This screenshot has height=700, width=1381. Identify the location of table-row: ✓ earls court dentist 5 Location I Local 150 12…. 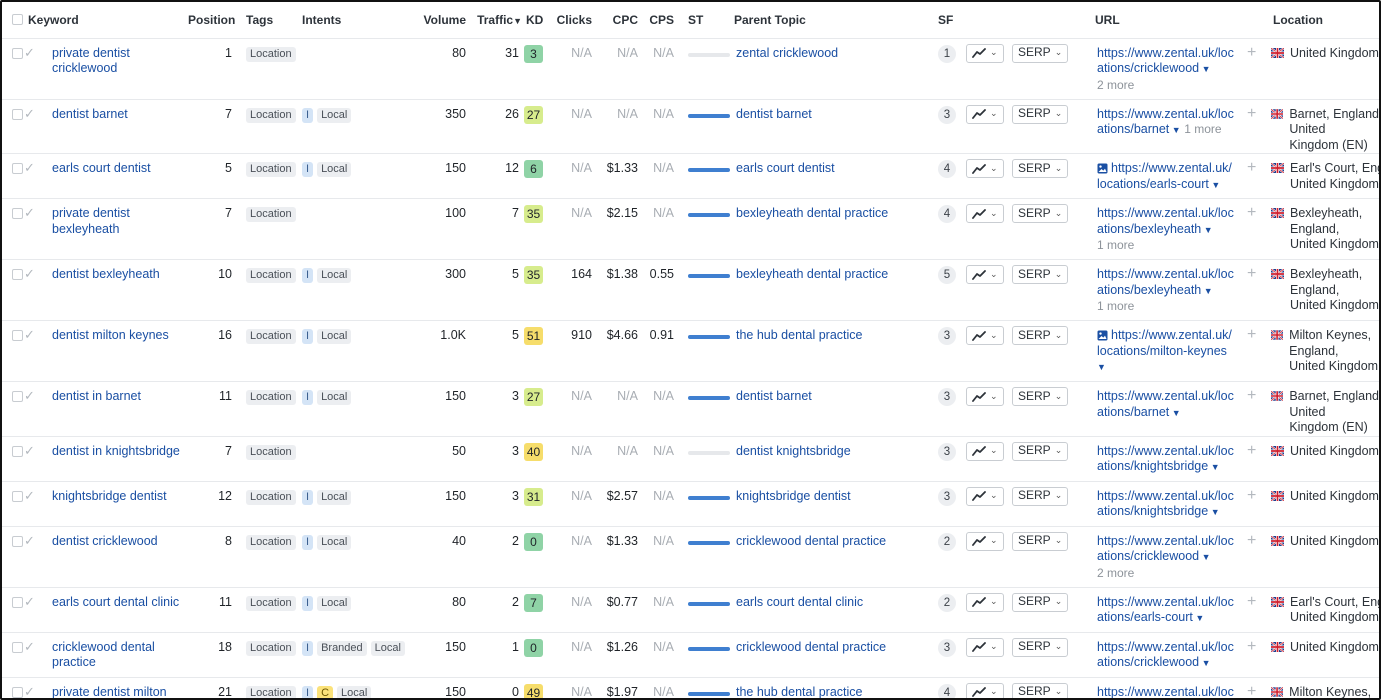
(690, 176).